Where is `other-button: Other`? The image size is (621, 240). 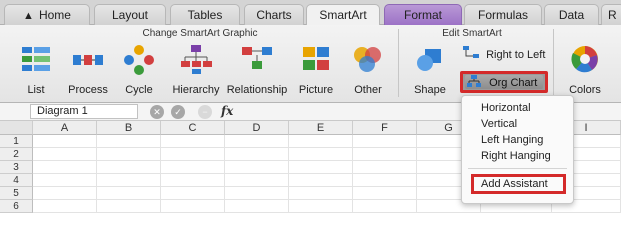
other-button: Other is located at coordinates (368, 70).